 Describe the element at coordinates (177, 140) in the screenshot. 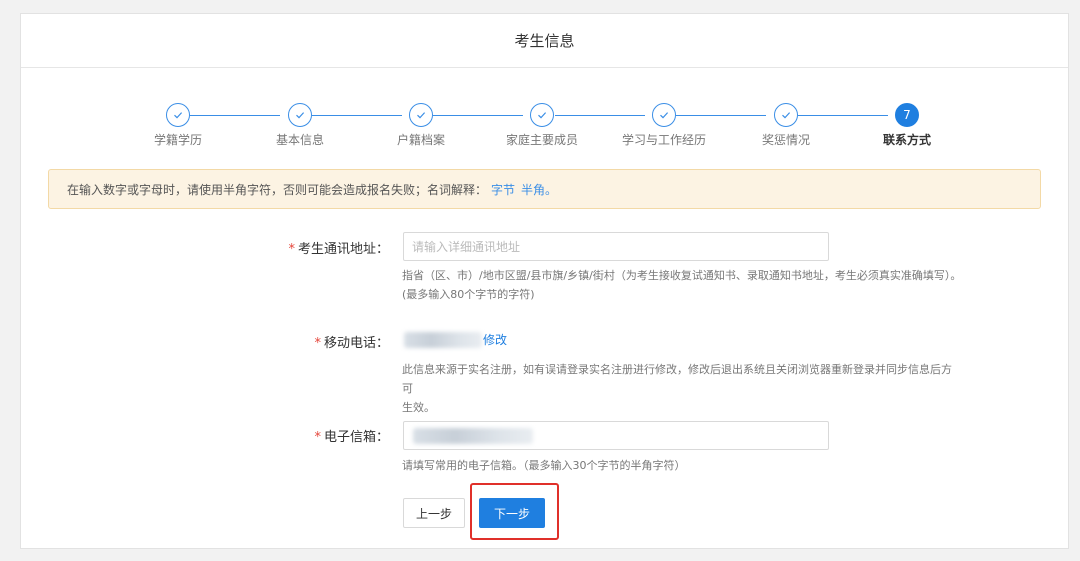

I see `step-label: 学籍学历` at that location.